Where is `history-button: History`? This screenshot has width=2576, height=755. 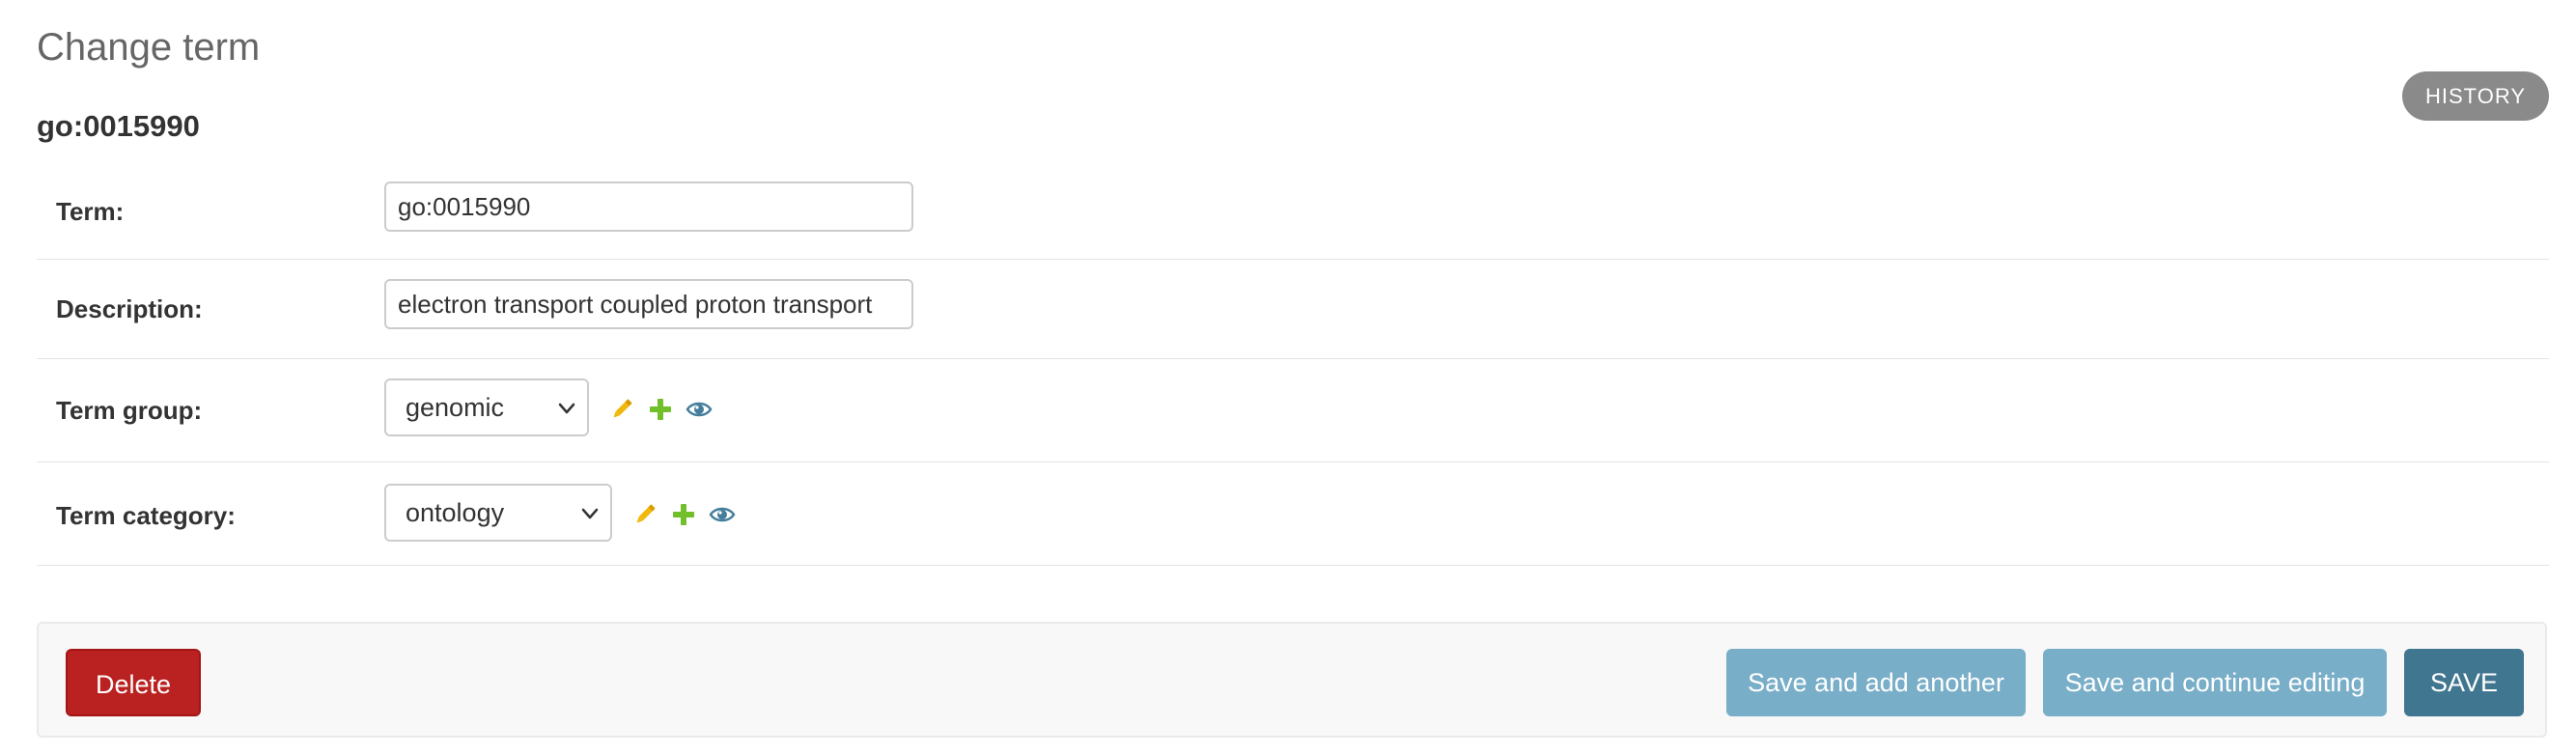 history-button: History is located at coordinates (2476, 96).